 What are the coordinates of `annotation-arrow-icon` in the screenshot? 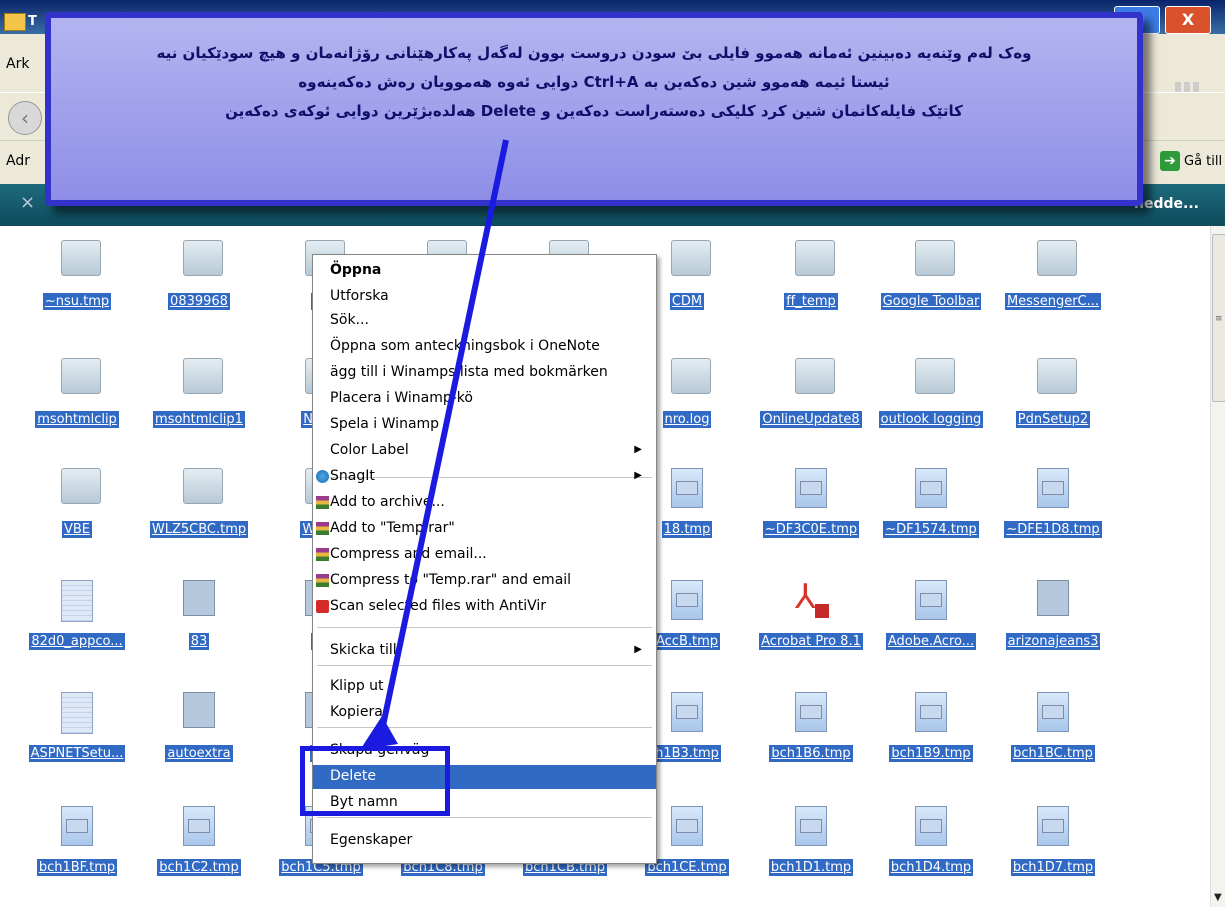 It's located at (434, 444).